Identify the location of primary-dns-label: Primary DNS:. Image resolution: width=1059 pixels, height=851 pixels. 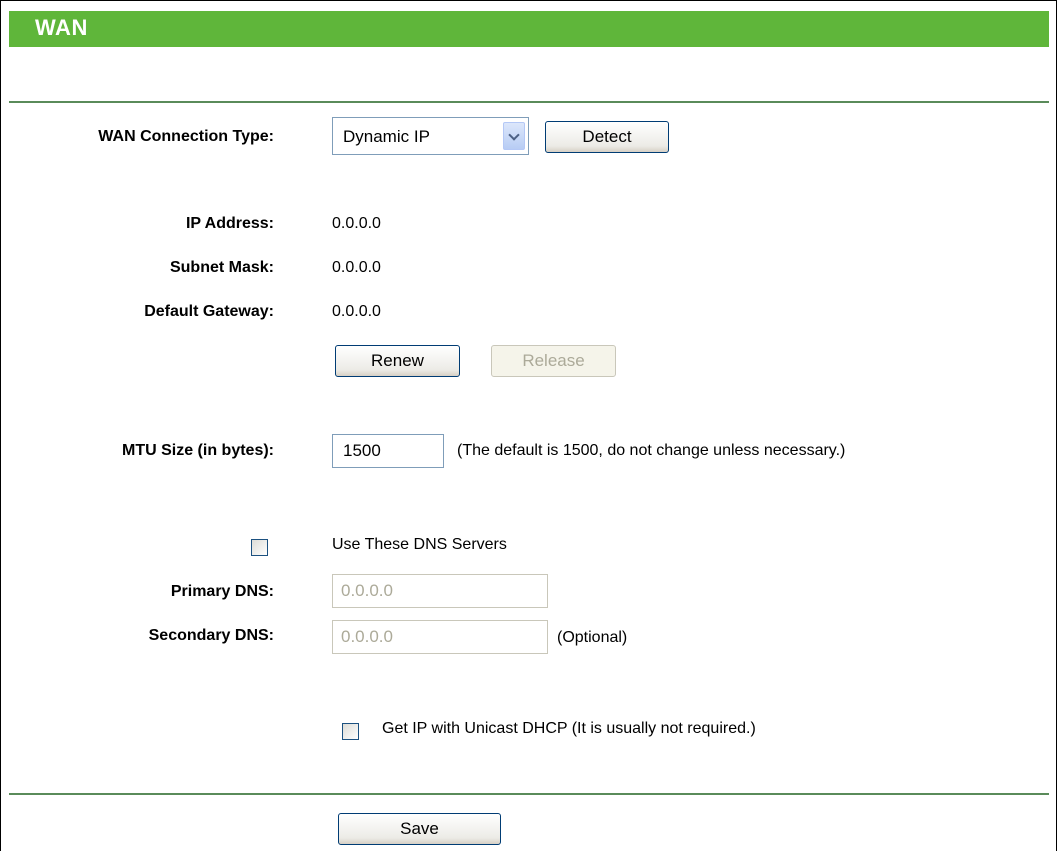
(222, 591).